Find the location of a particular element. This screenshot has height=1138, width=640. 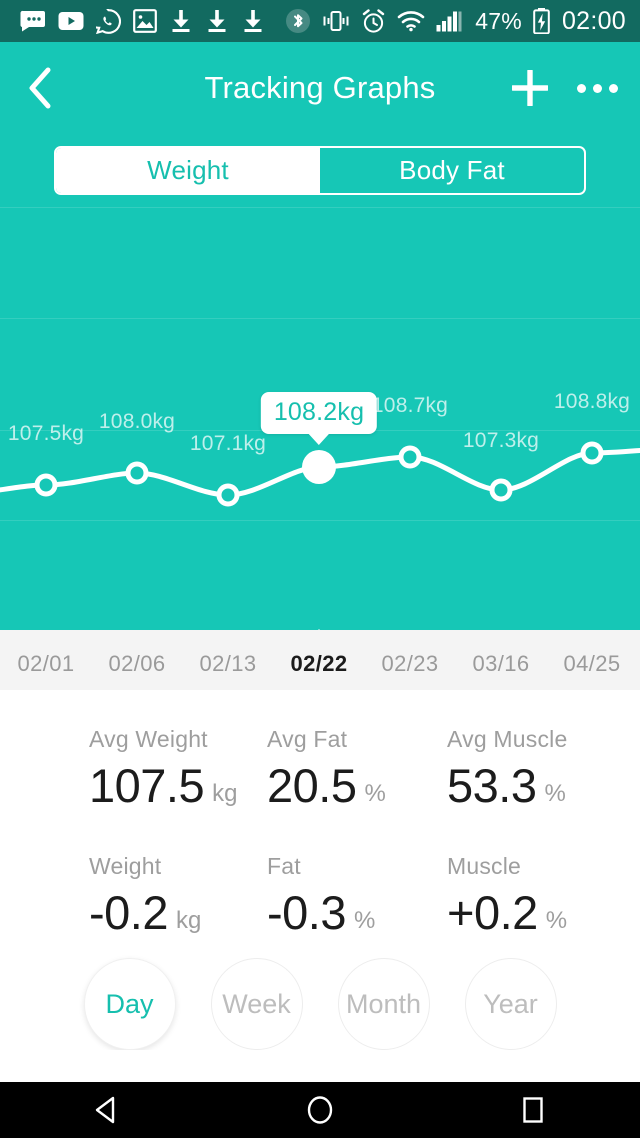

stat-value: -0.2 is located at coordinates (129, 912).